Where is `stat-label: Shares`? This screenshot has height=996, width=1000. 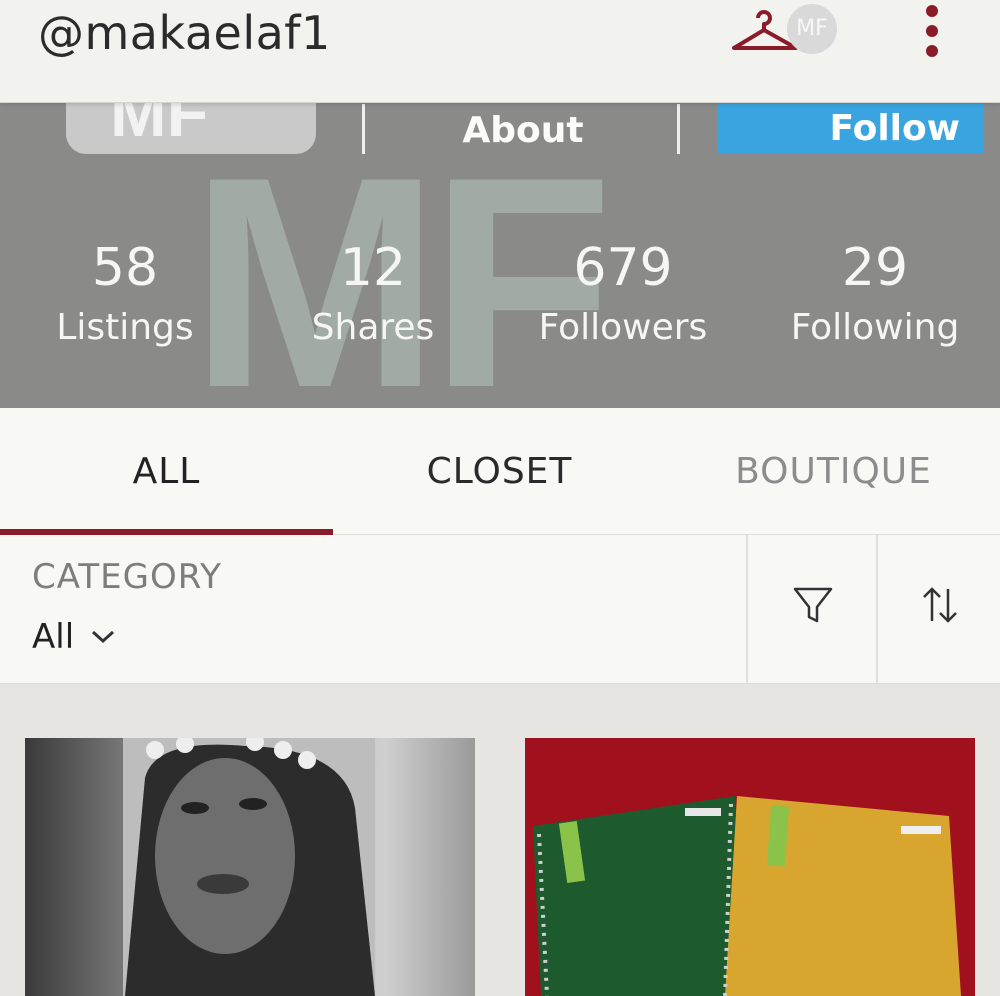
stat-label: Shares is located at coordinates (373, 327).